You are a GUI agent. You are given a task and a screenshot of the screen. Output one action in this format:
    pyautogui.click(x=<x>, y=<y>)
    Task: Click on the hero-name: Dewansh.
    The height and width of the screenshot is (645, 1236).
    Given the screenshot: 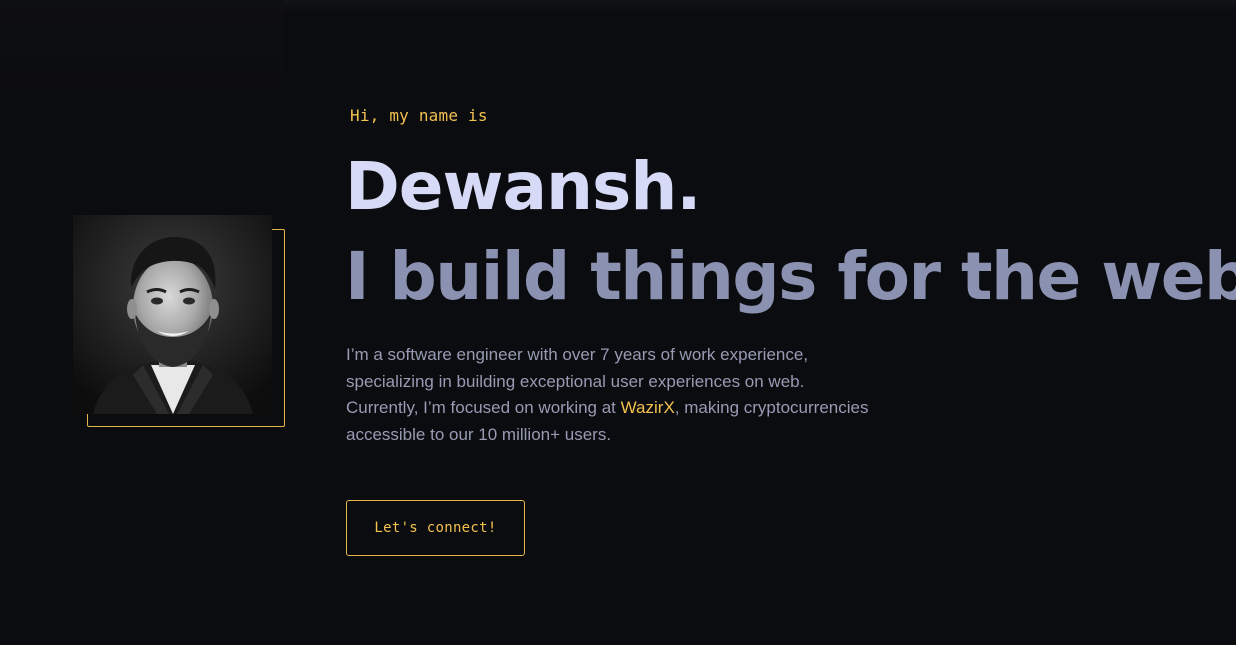 What is the action you would take?
    pyautogui.click(x=523, y=186)
    